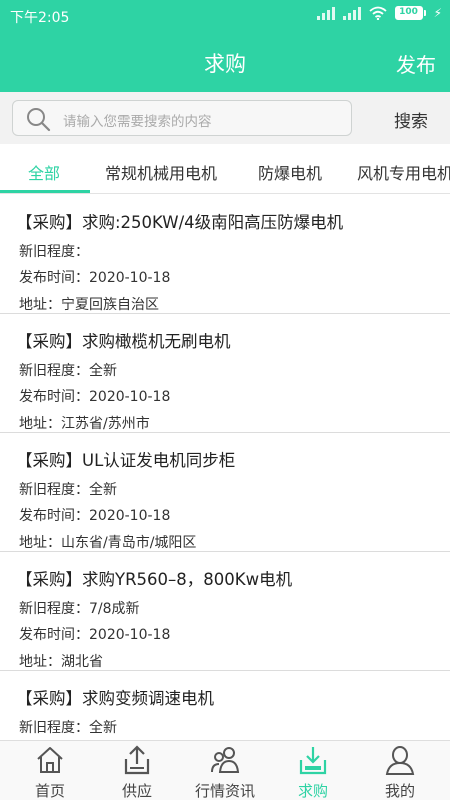 This screenshot has width=450, height=800. What do you see at coordinates (89, 305) in the screenshot?
I see `item-address: 地址：宁夏回族自治区` at bounding box center [89, 305].